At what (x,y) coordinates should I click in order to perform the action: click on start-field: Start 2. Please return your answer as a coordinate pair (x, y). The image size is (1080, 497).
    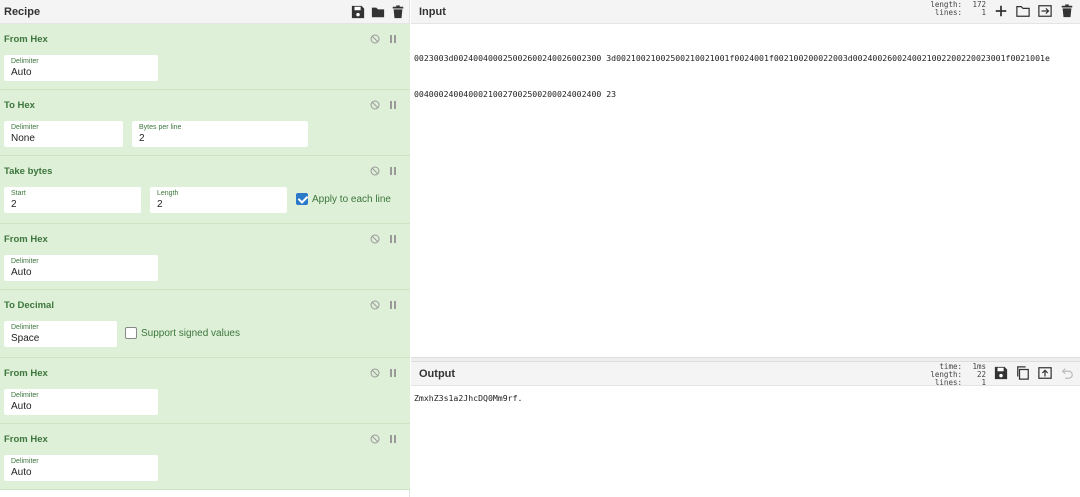
    Looking at the image, I should click on (72, 200).